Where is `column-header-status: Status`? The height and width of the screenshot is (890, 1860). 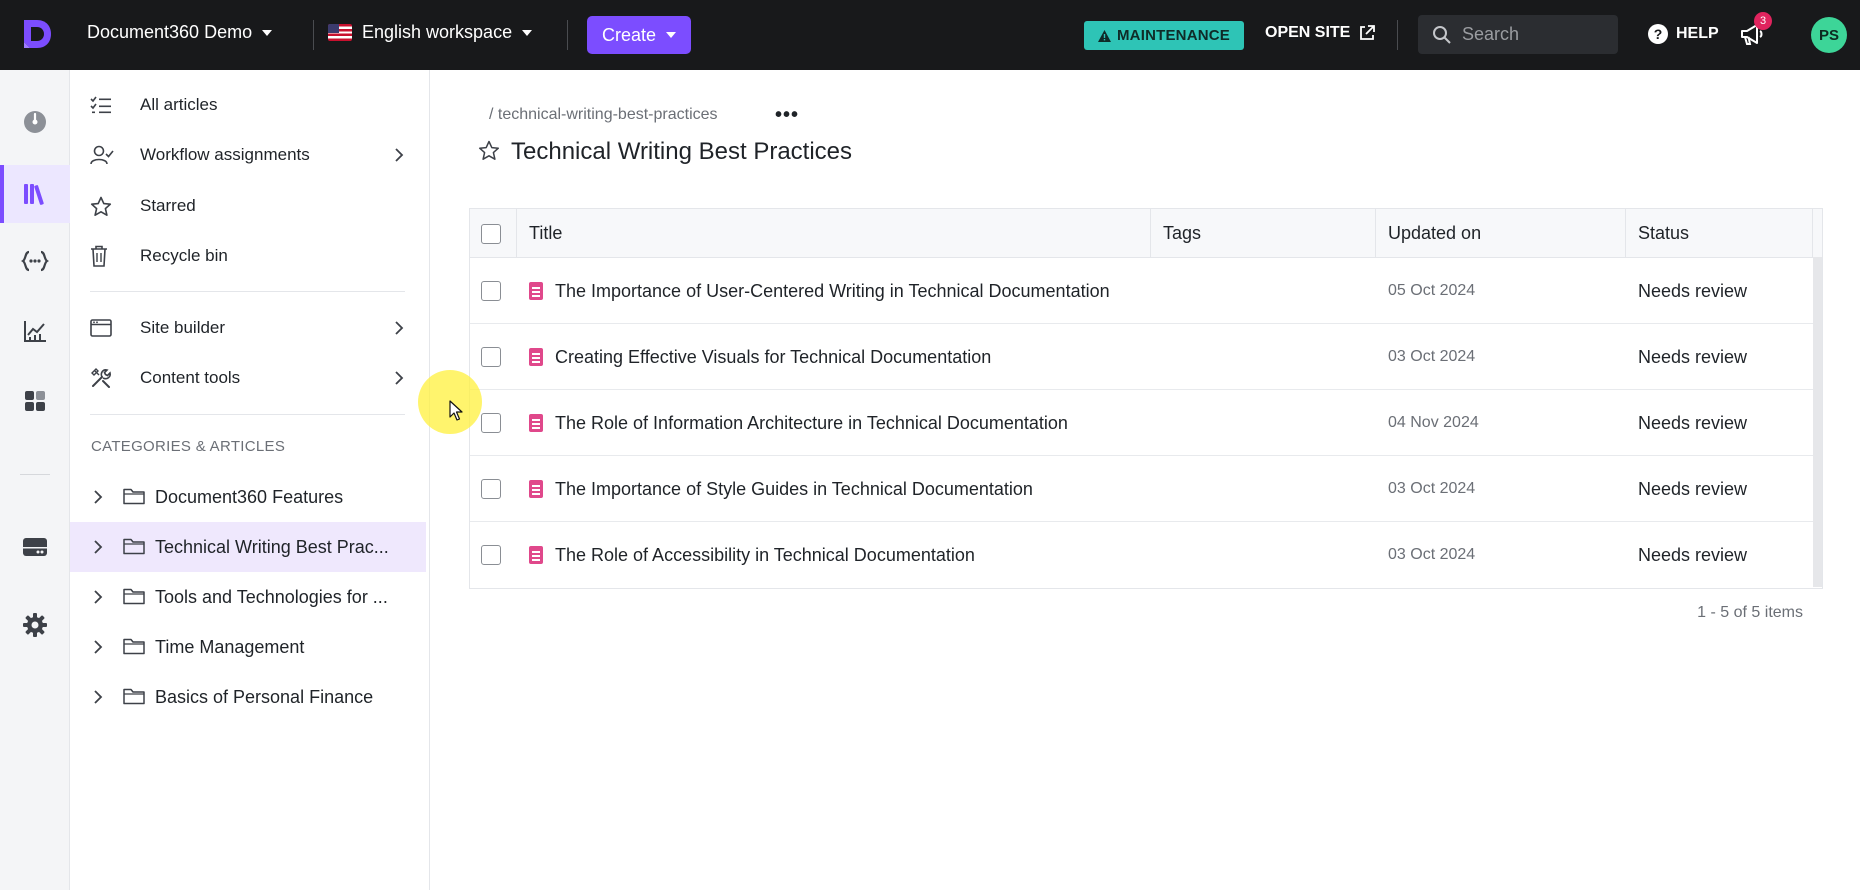
column-header-status: Status is located at coordinates (1663, 233).